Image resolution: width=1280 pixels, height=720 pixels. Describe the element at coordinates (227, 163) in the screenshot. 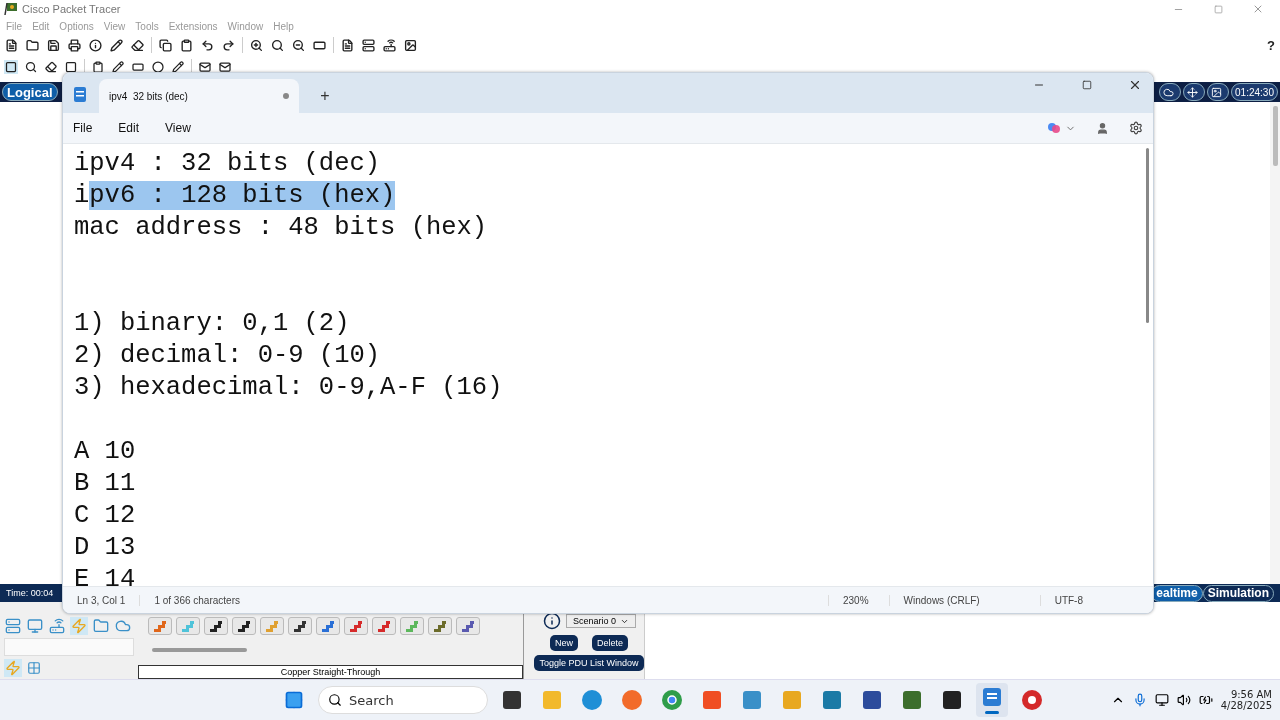

I see `text-line: ipv4 : 32 bits (dec)` at that location.